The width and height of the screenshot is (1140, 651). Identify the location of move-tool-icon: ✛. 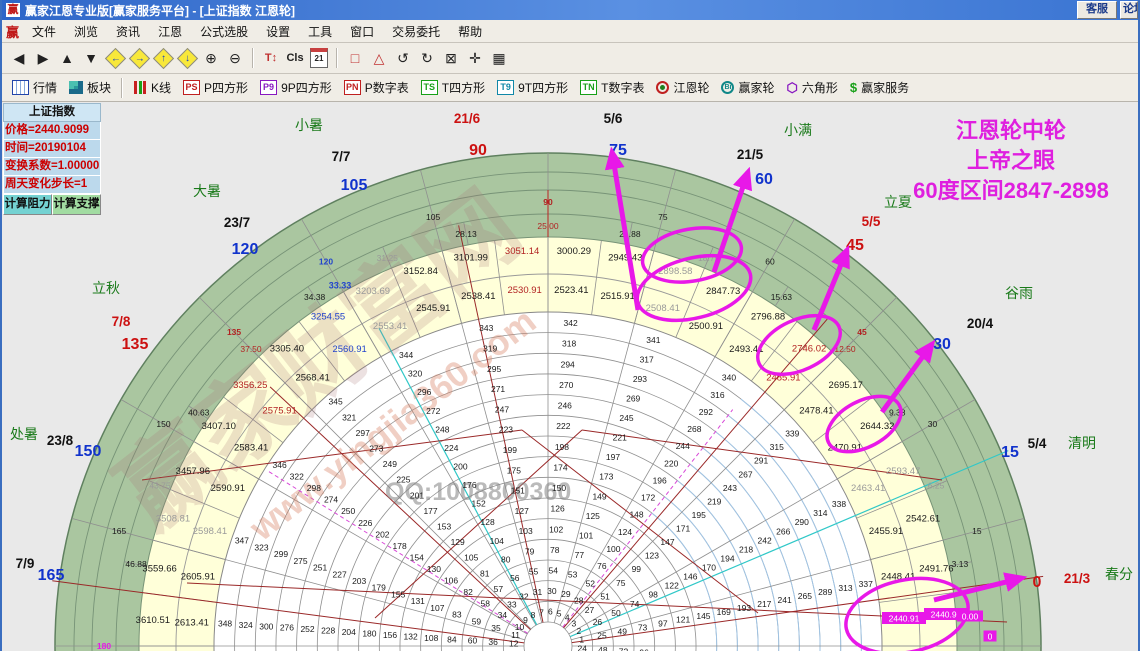
(475, 58).